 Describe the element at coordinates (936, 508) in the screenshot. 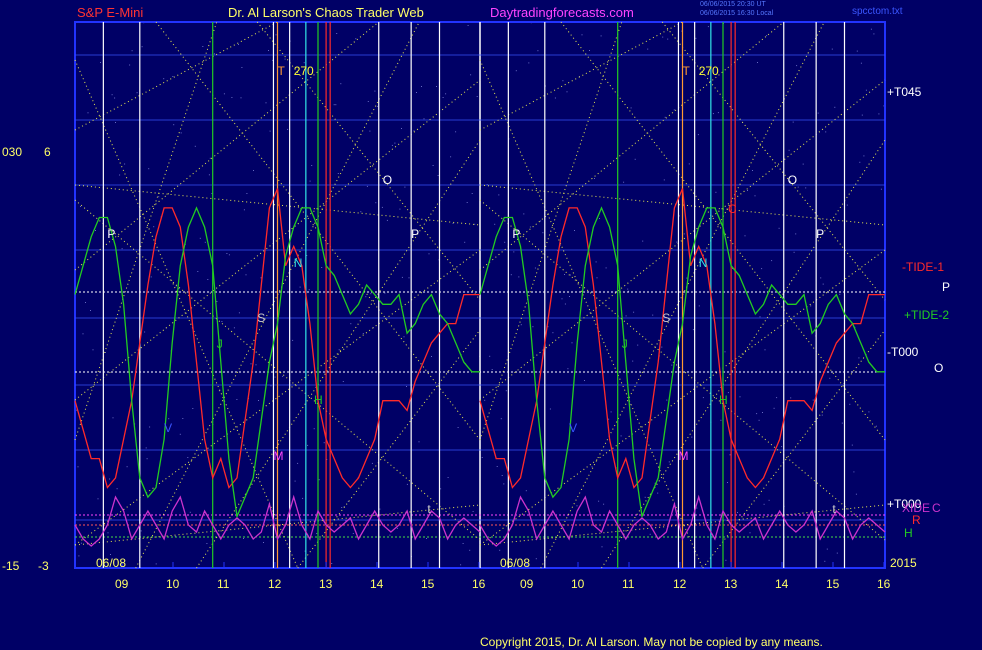

I see `right-level-label: C` at that location.